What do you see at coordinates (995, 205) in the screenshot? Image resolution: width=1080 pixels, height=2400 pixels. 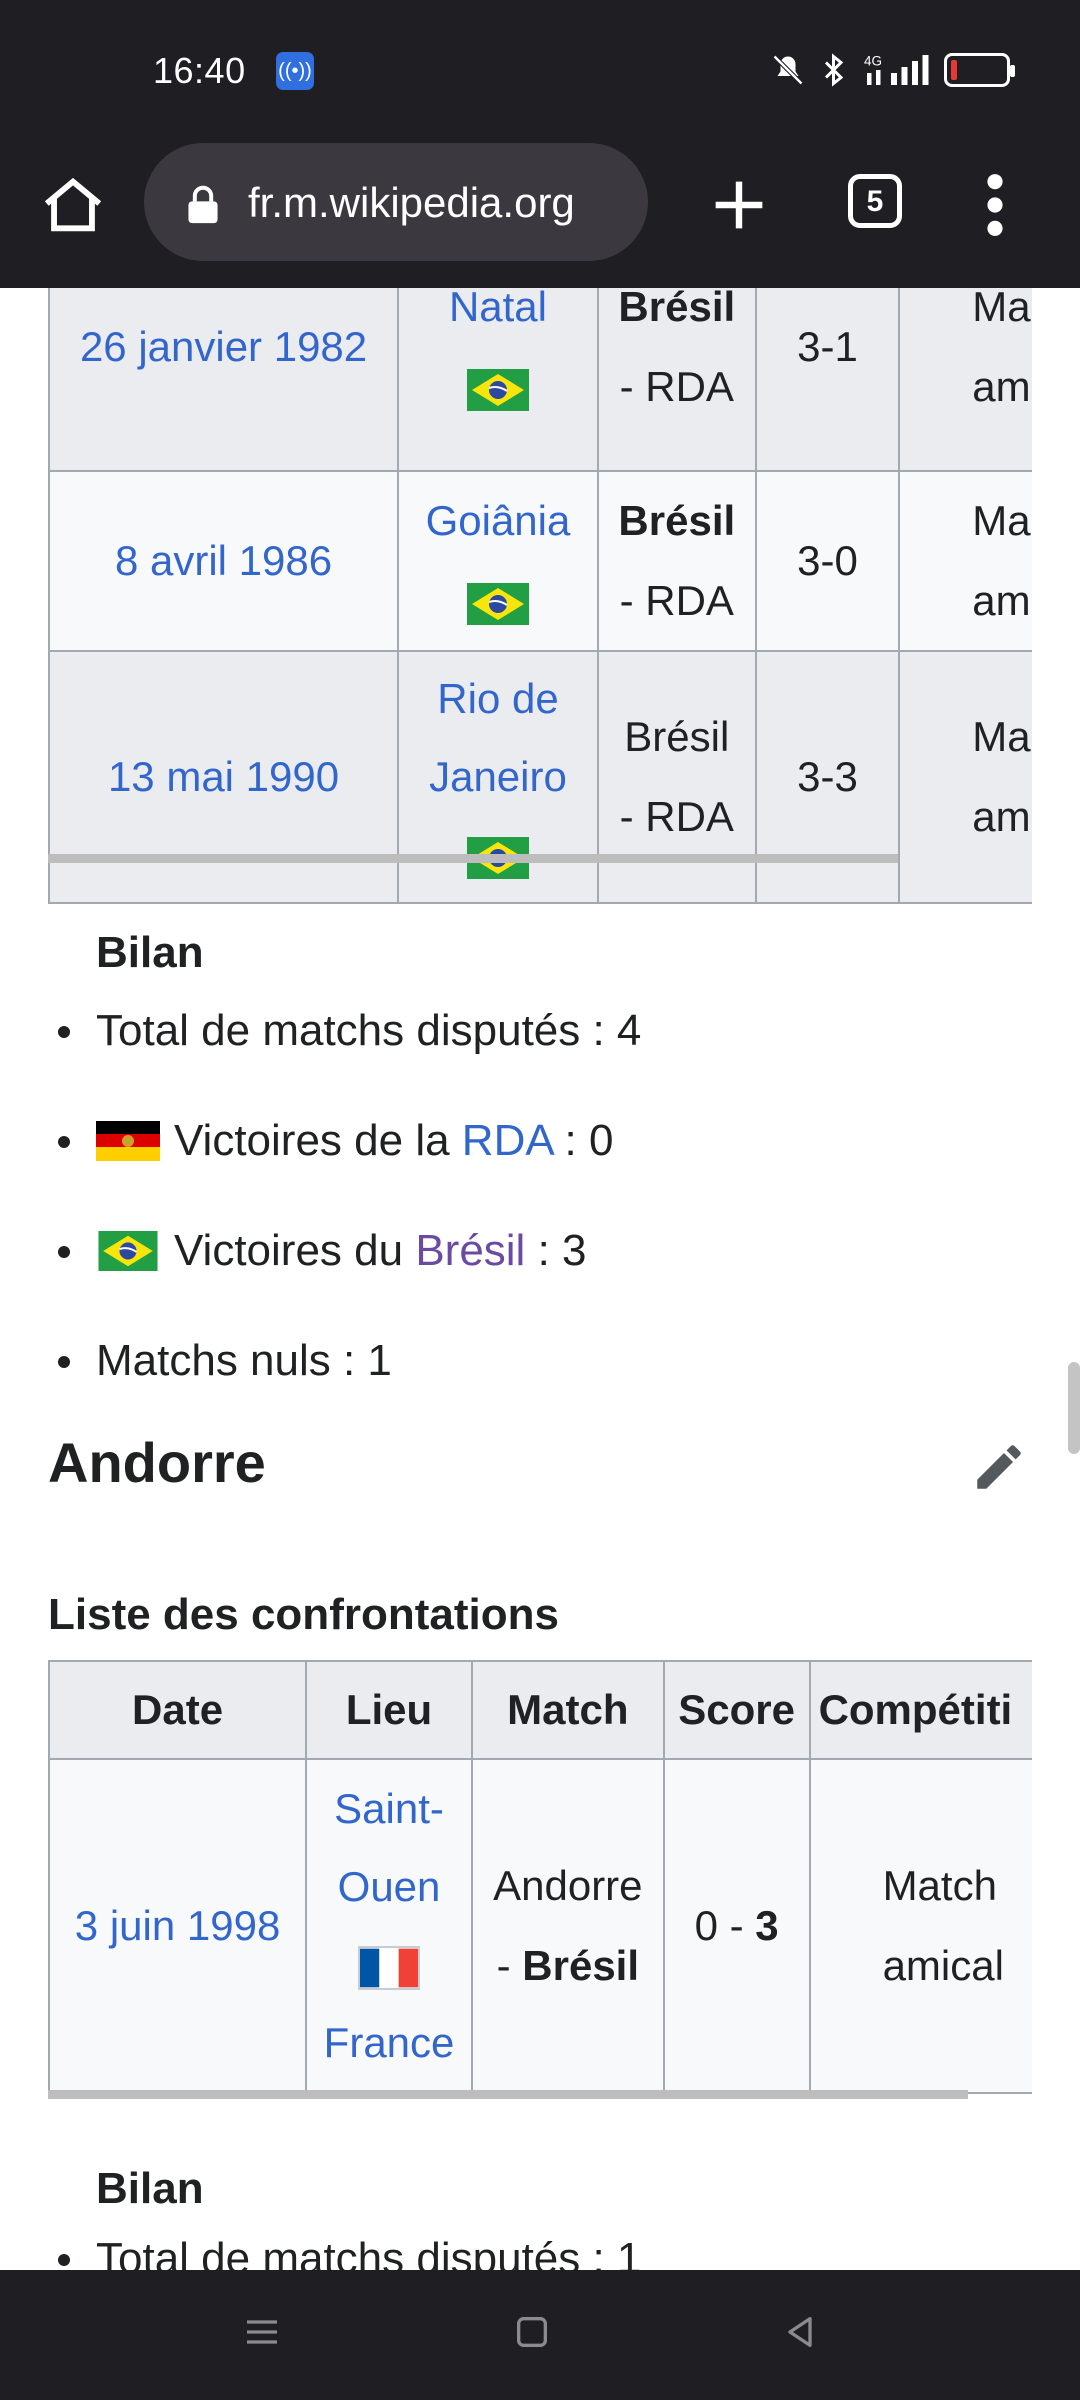 I see `more-vert-icon` at bounding box center [995, 205].